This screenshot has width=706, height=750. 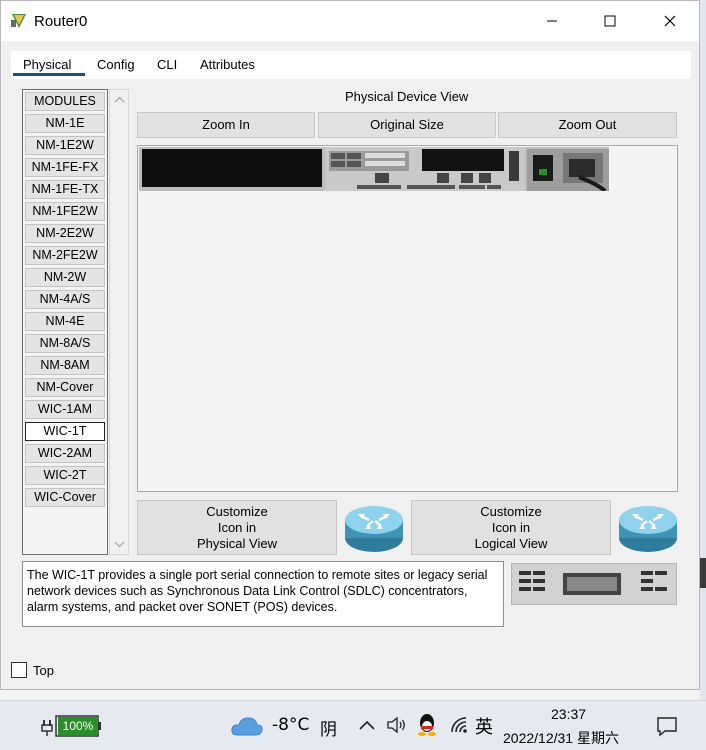 What do you see at coordinates (703, 350) in the screenshot?
I see `desktop-background` at bounding box center [703, 350].